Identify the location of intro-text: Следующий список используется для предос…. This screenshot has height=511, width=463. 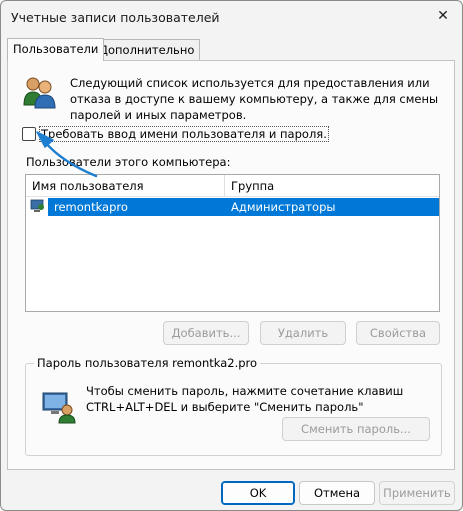
(254, 99).